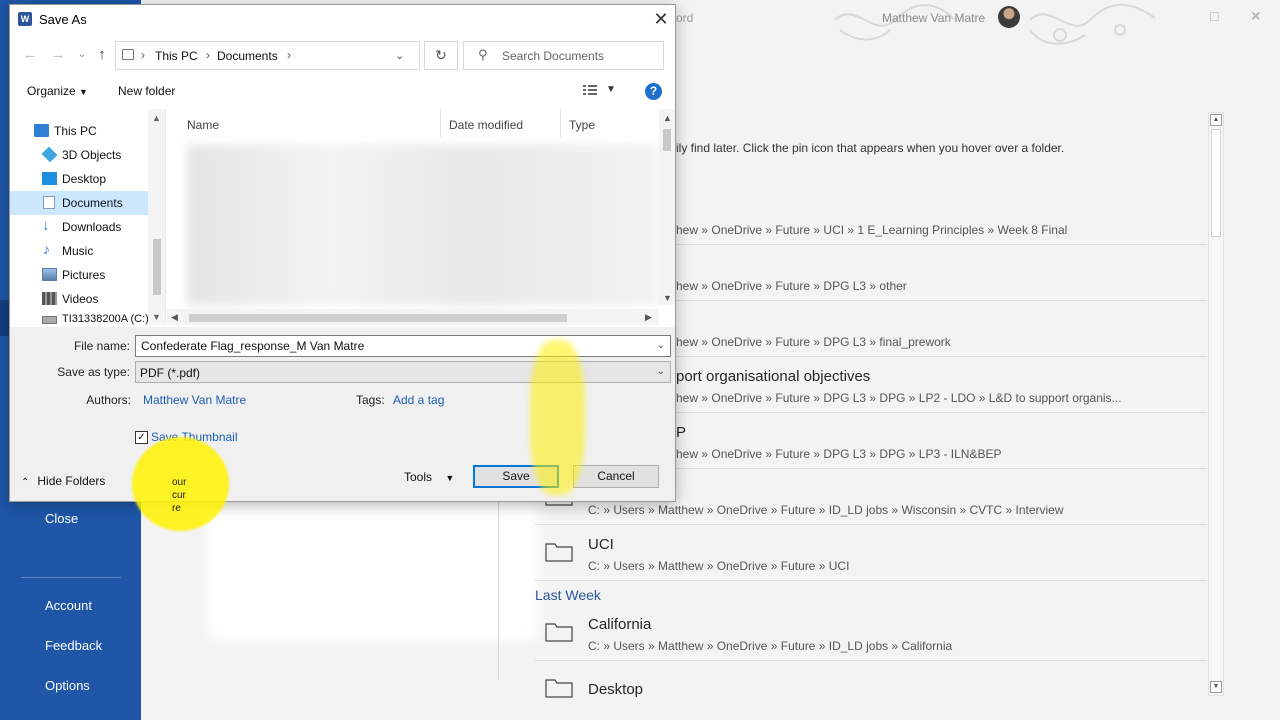  Describe the element at coordinates (61, 518) in the screenshot. I see `sidebar-item-close: Close` at that location.